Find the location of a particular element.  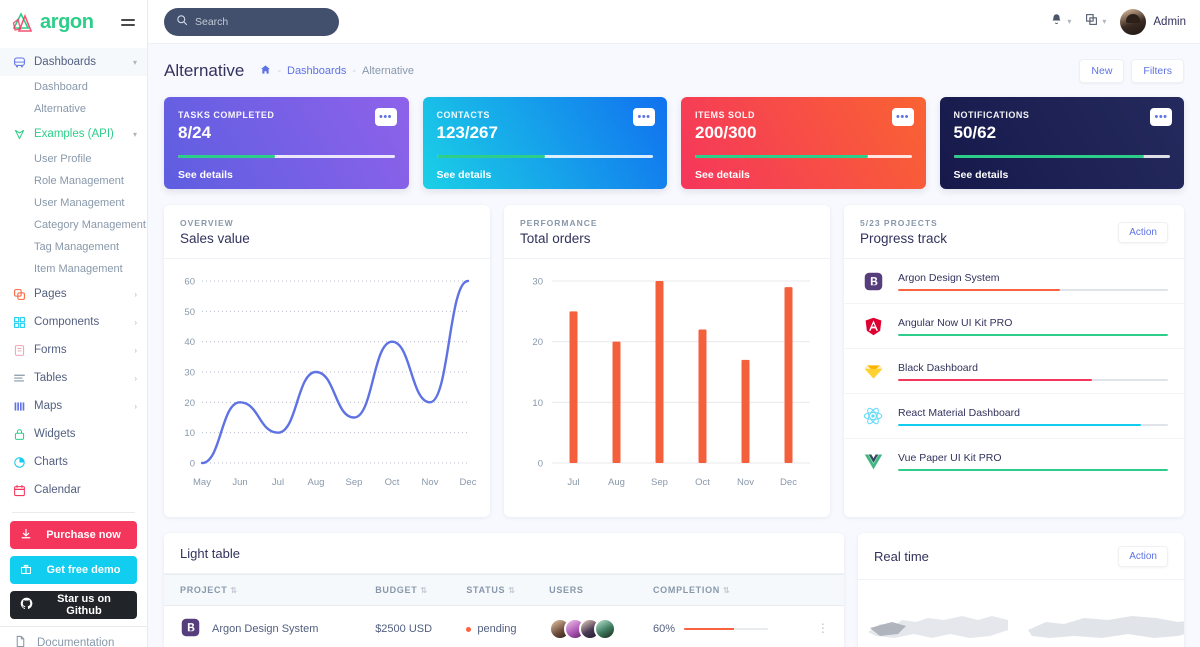

page-actions: New Filters is located at coordinates (1131, 71).